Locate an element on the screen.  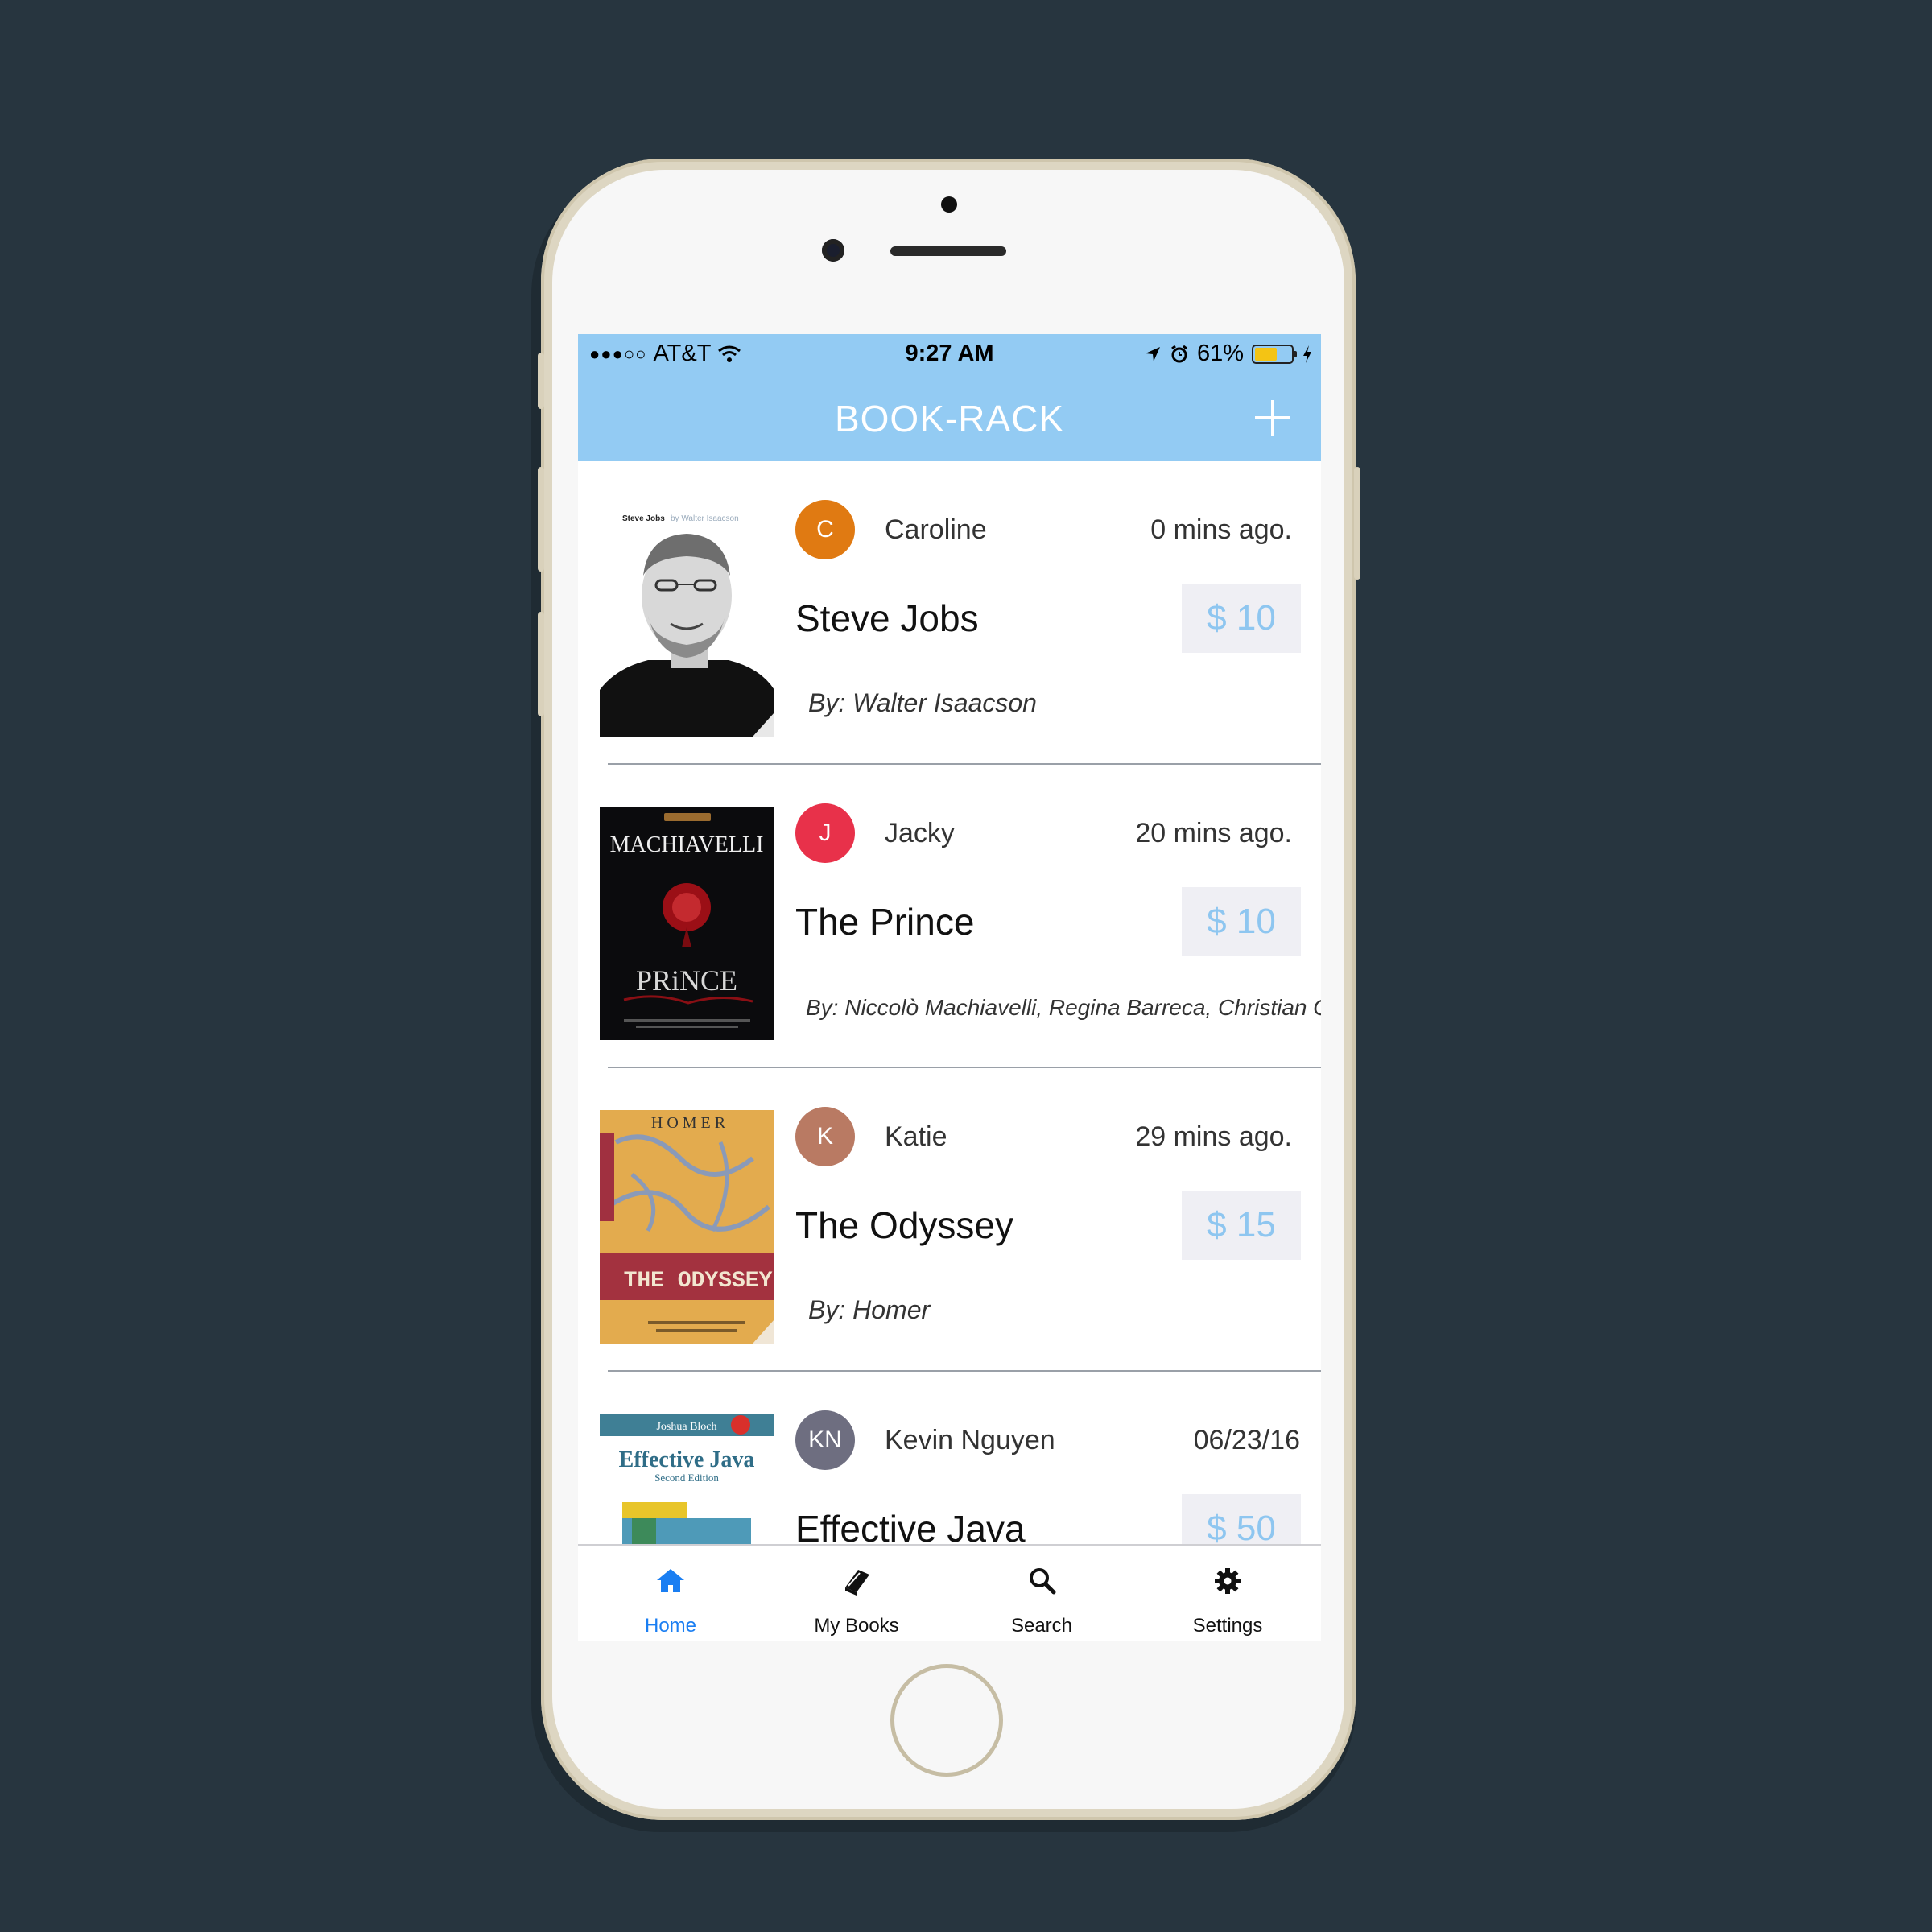
tab-settings: Settings is located at coordinates (1227, 1593).